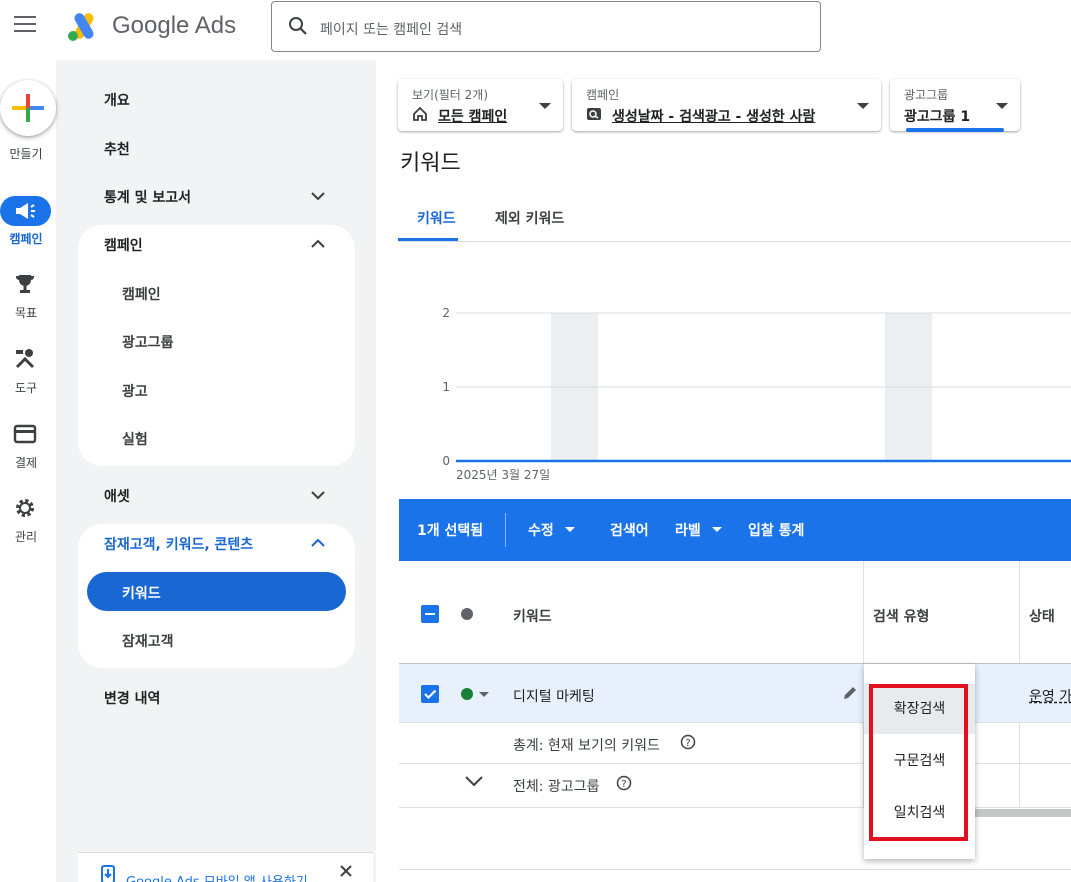 The image size is (1071, 882). I want to click on nav-change-history: 변경 내역, so click(132, 698).